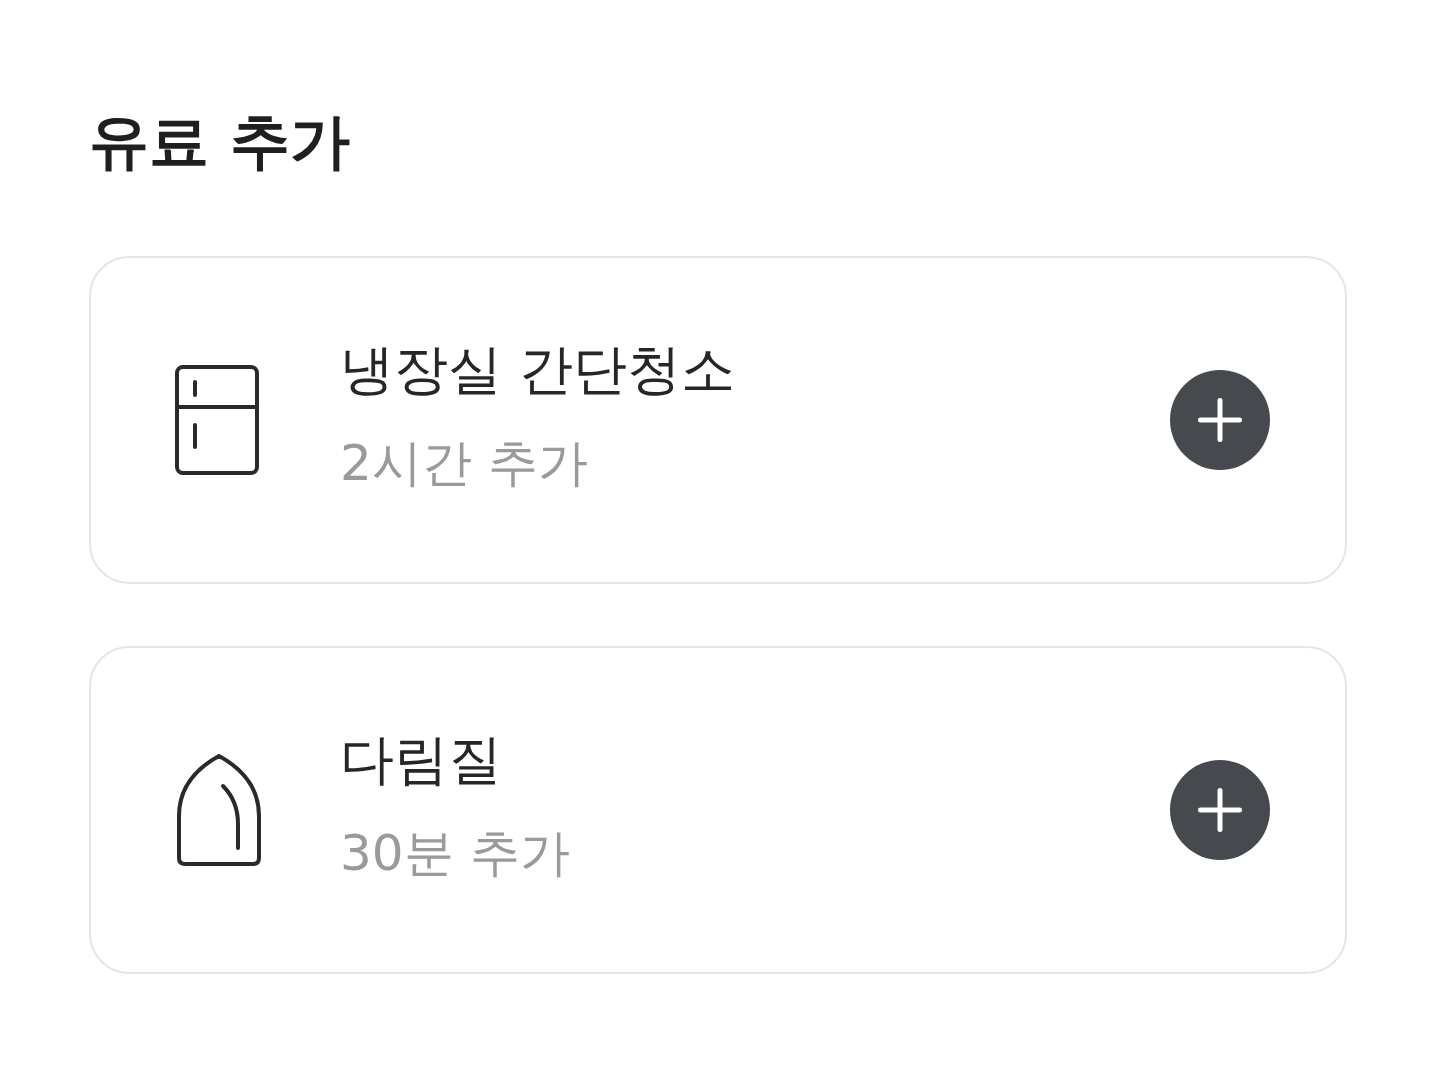 The image size is (1435, 1074). I want to click on refrigerator-icon, so click(217, 420).